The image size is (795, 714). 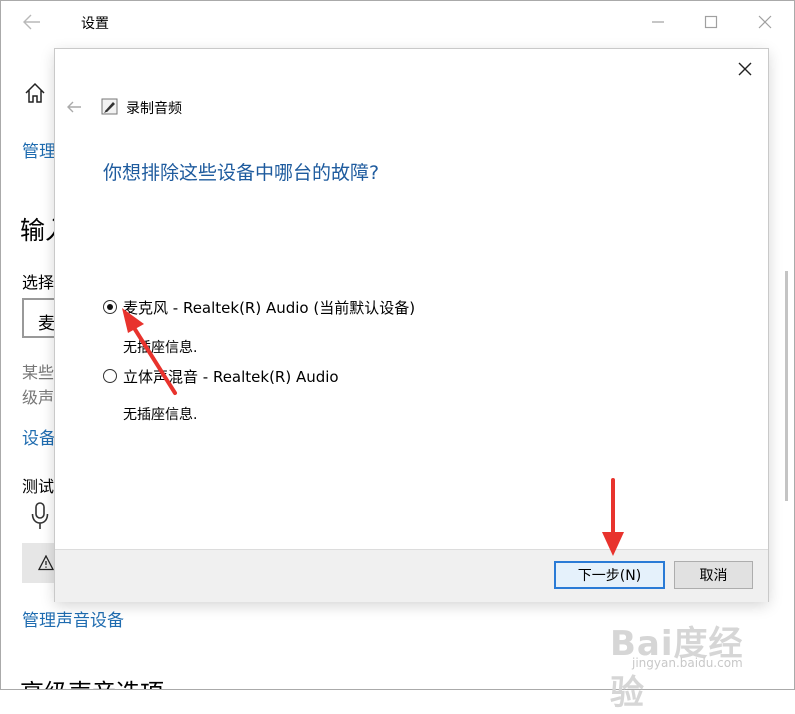 What do you see at coordinates (95, 24) in the screenshot?
I see `window-title: 设置` at bounding box center [95, 24].